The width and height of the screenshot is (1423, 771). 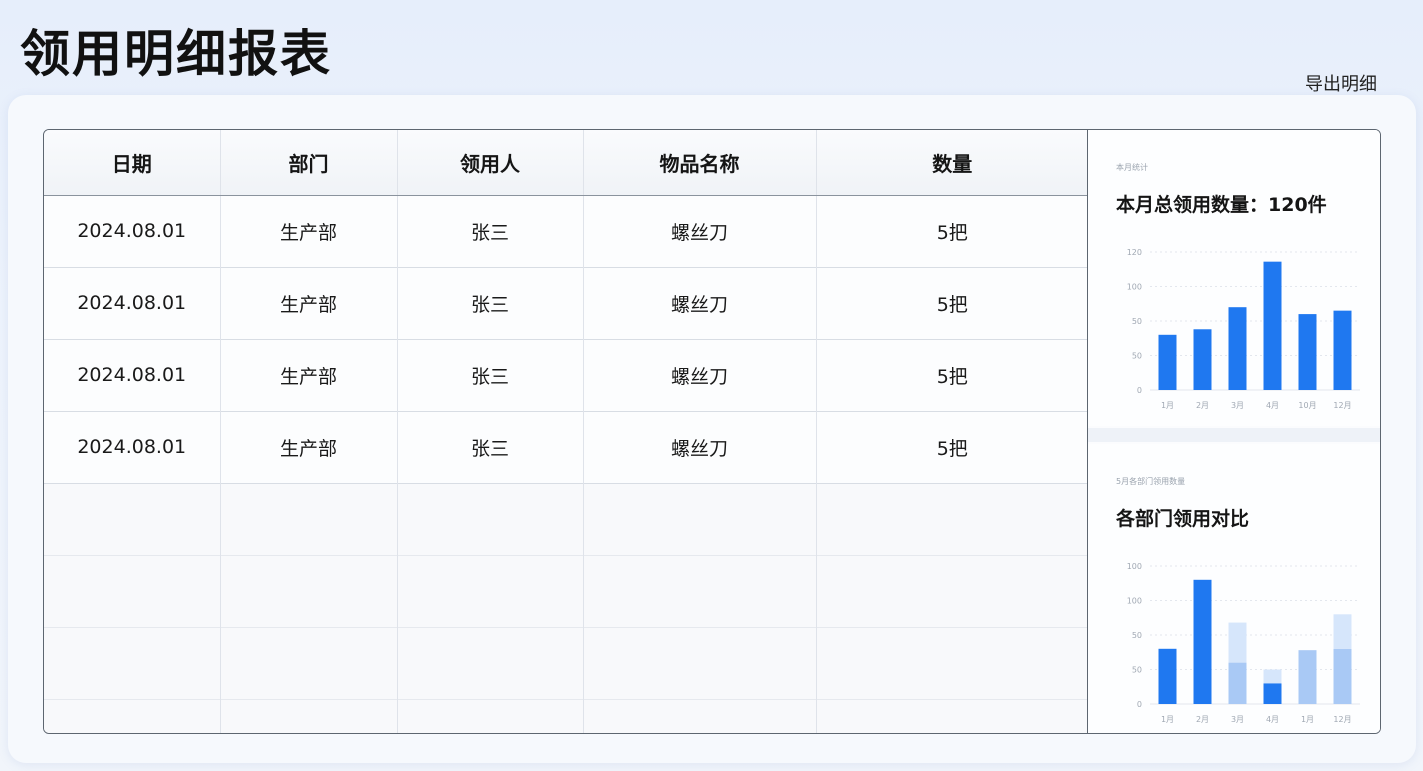 I want to click on export-details-button: 导出明细, so click(x=1341, y=83).